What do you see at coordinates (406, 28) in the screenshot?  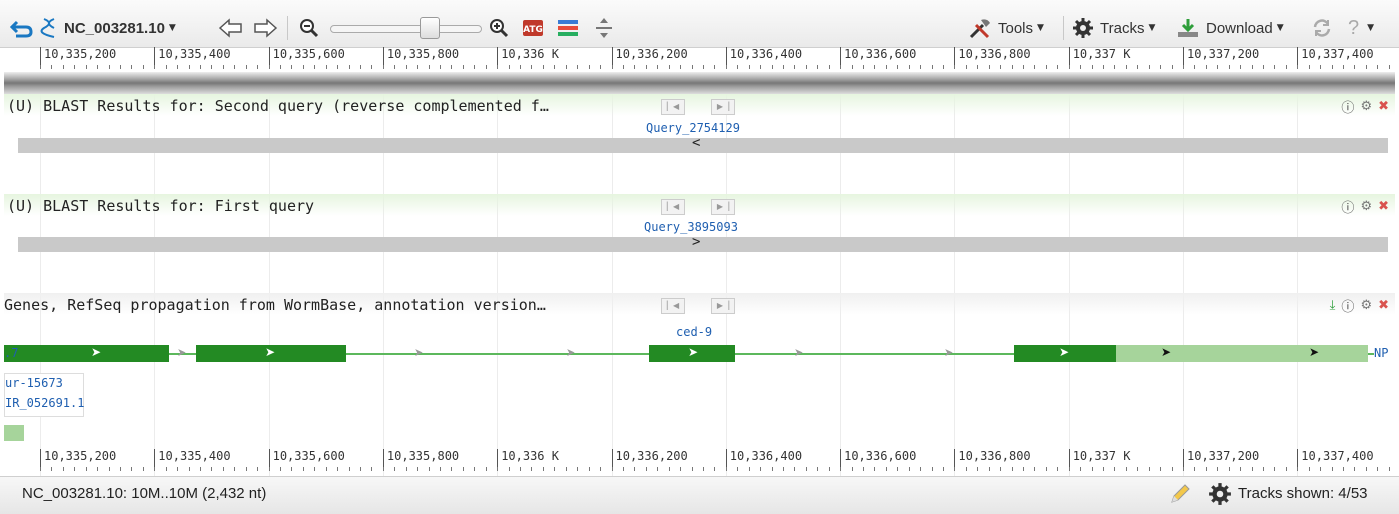 I see `zoom-slider` at bounding box center [406, 28].